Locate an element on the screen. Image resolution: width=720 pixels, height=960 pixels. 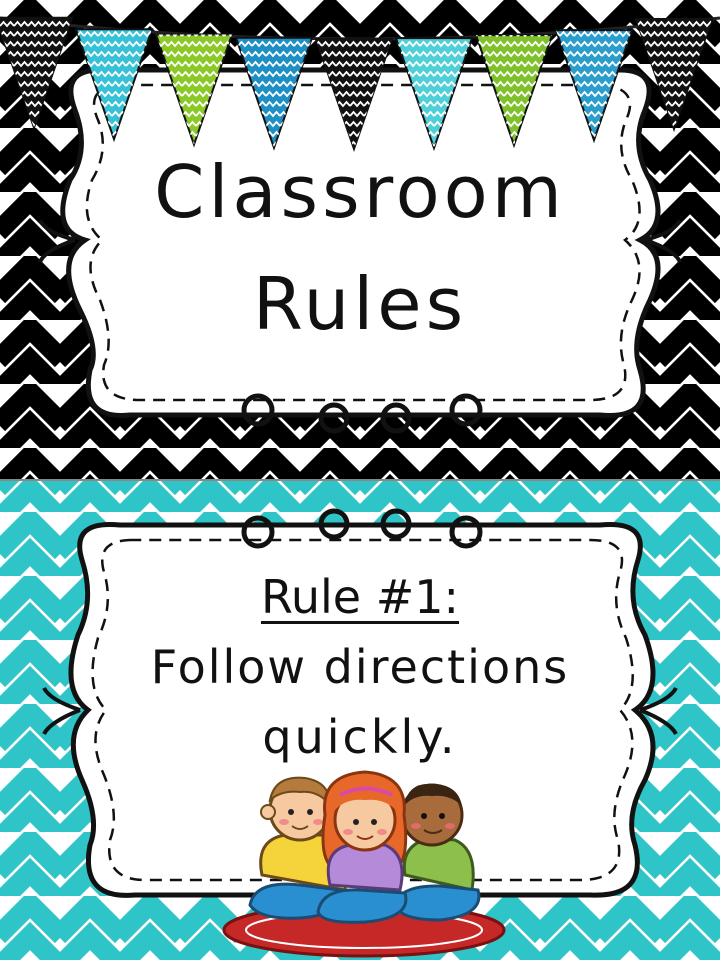
rule-text-line-1: Follow directions is located at coordinates (360, 667).